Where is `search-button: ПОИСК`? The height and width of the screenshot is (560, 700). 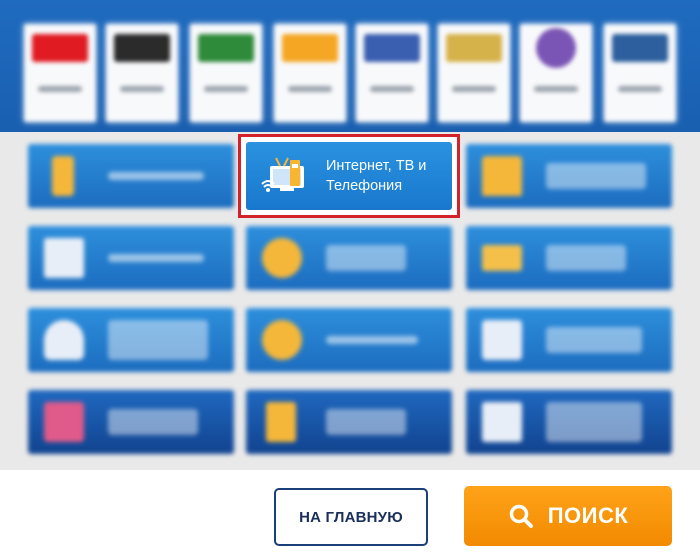 search-button: ПОИСК is located at coordinates (568, 516).